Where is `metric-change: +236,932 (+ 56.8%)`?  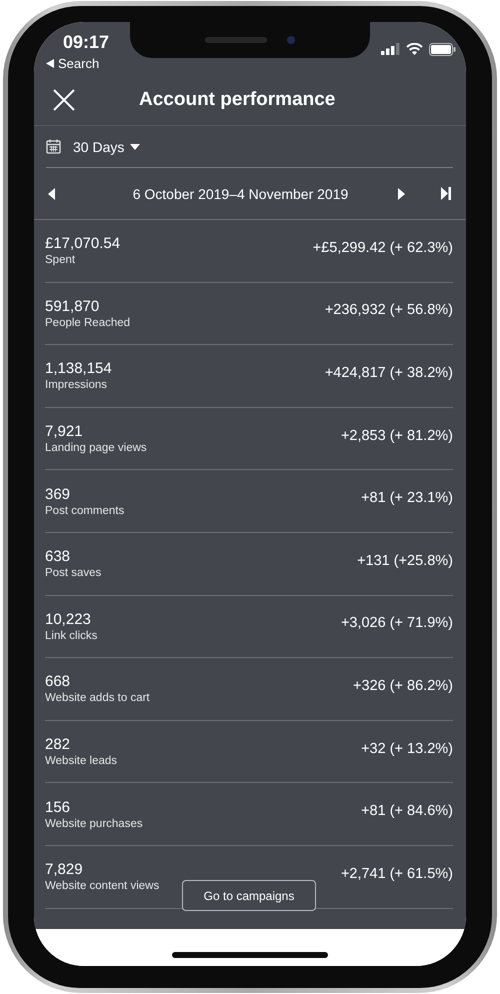 metric-change: +236,932 (+ 56.8%) is located at coordinates (388, 311).